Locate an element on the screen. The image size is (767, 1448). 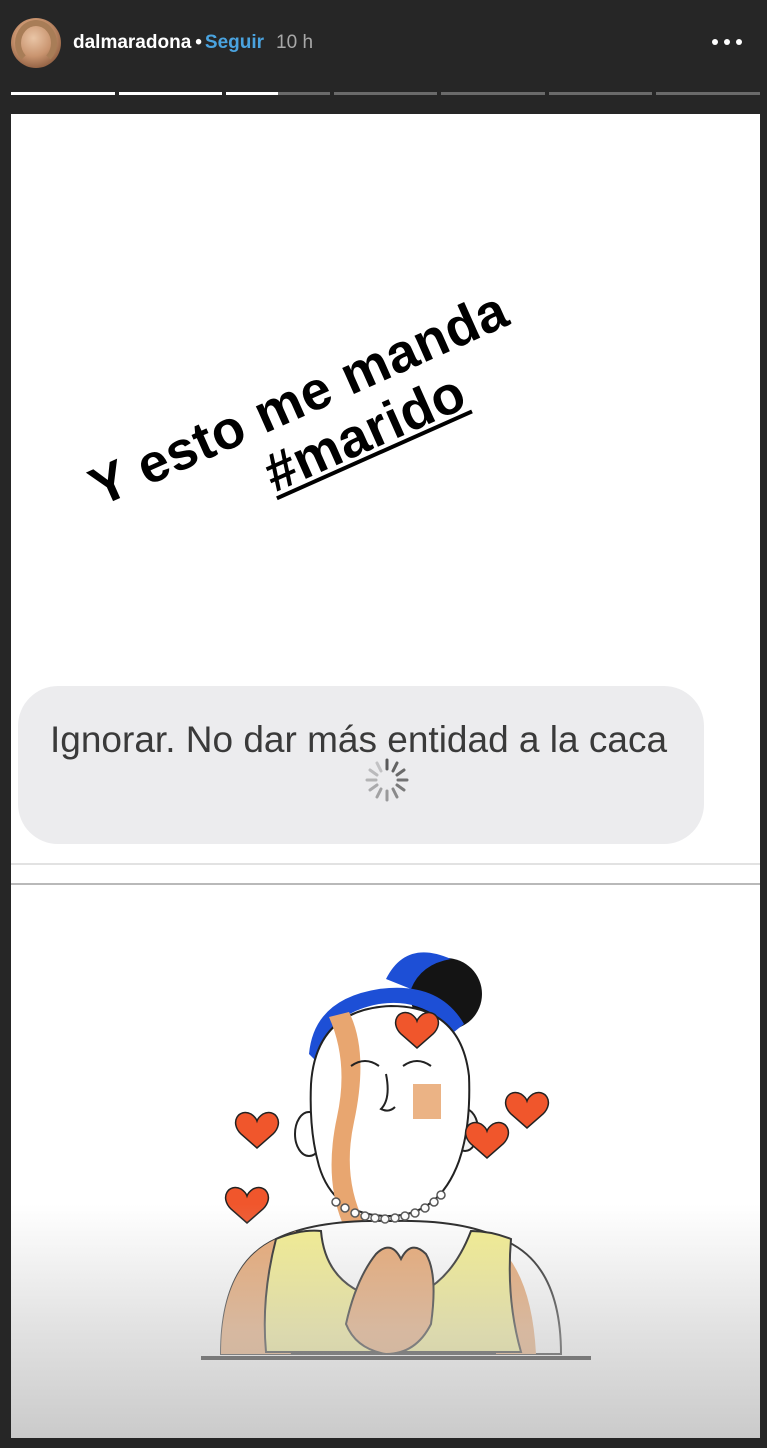
woman-blowing-kisses-illustration is located at coordinates (396, 1156).